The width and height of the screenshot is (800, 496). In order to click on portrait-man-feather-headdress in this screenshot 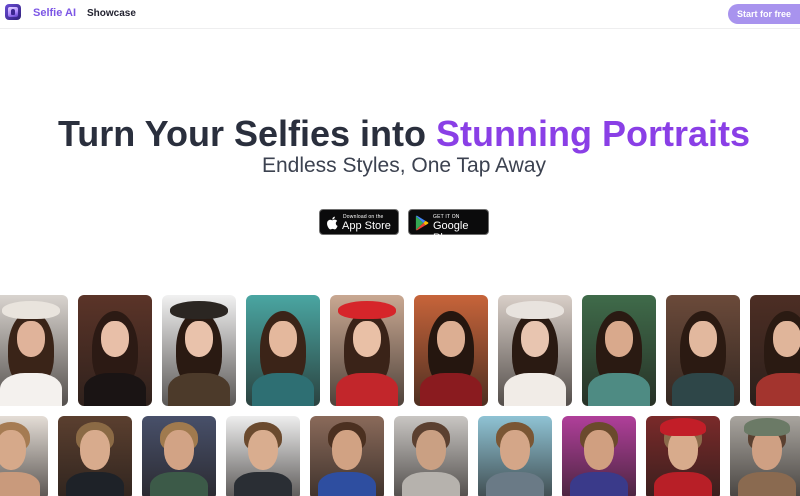, I will do `click(765, 456)`.